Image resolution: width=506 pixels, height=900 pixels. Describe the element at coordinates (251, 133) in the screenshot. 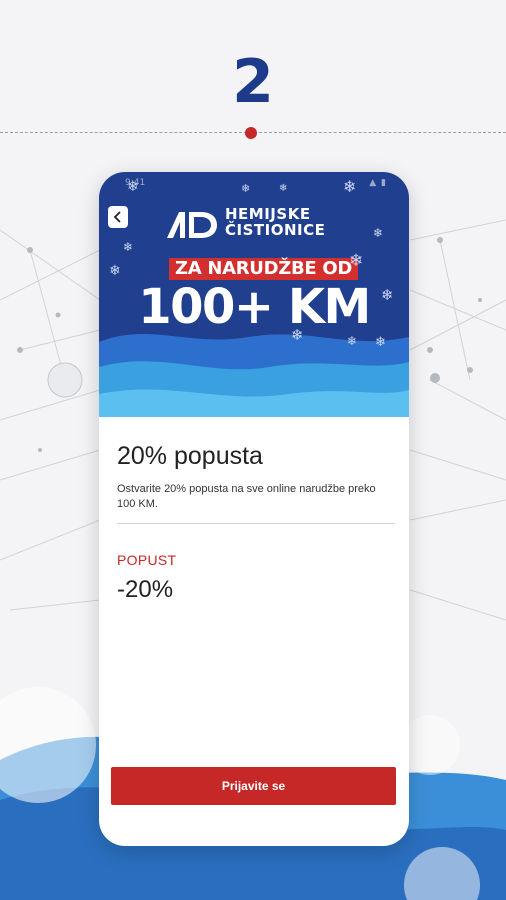

I see `divider-marker-dot` at that location.